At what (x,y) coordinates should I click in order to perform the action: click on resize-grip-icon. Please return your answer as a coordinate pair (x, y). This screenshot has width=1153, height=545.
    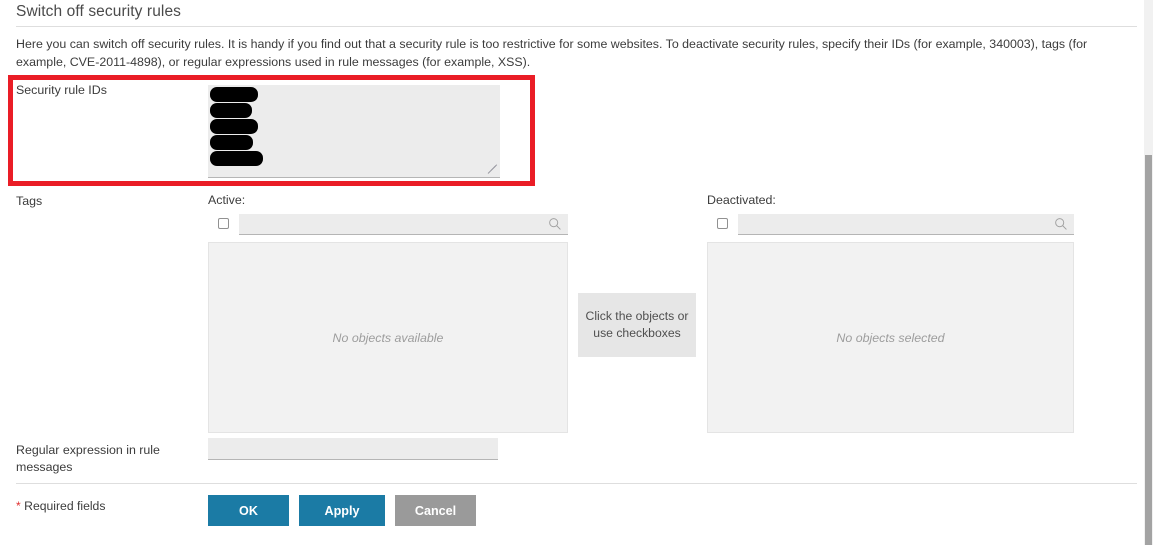
    Looking at the image, I should click on (492, 169).